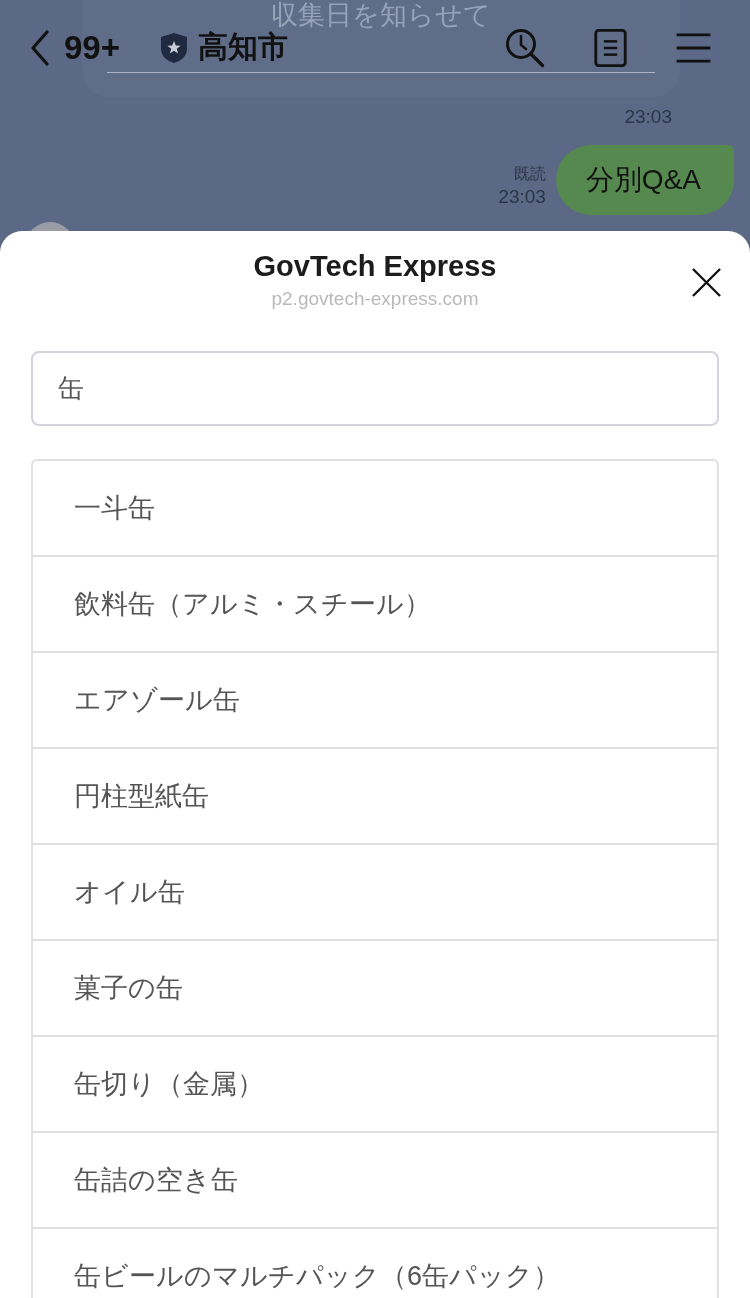 This screenshot has width=750, height=1298. What do you see at coordinates (243, 47) in the screenshot?
I see `chat-title: 高知市` at bounding box center [243, 47].